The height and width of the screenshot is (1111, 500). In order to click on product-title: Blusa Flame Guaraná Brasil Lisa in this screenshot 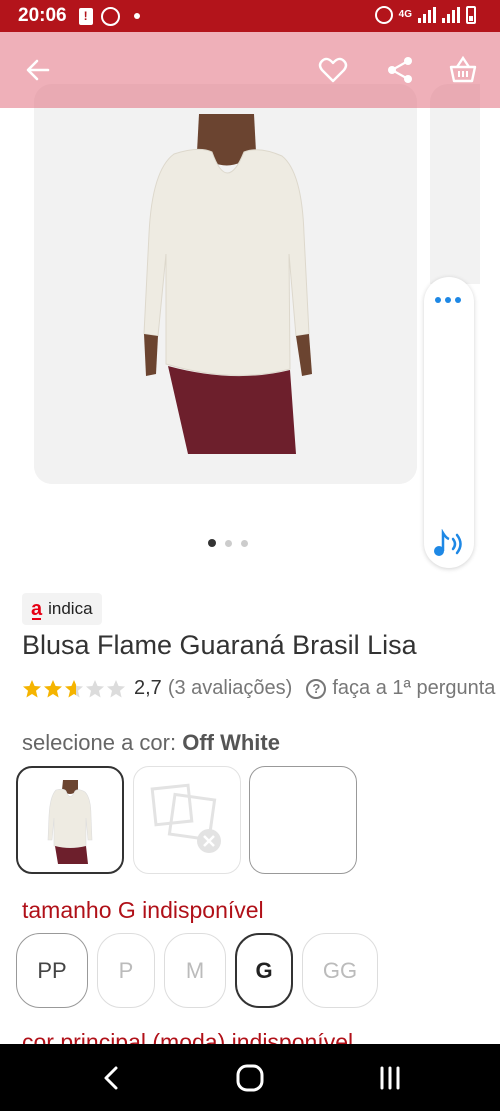, I will do `click(219, 645)`.